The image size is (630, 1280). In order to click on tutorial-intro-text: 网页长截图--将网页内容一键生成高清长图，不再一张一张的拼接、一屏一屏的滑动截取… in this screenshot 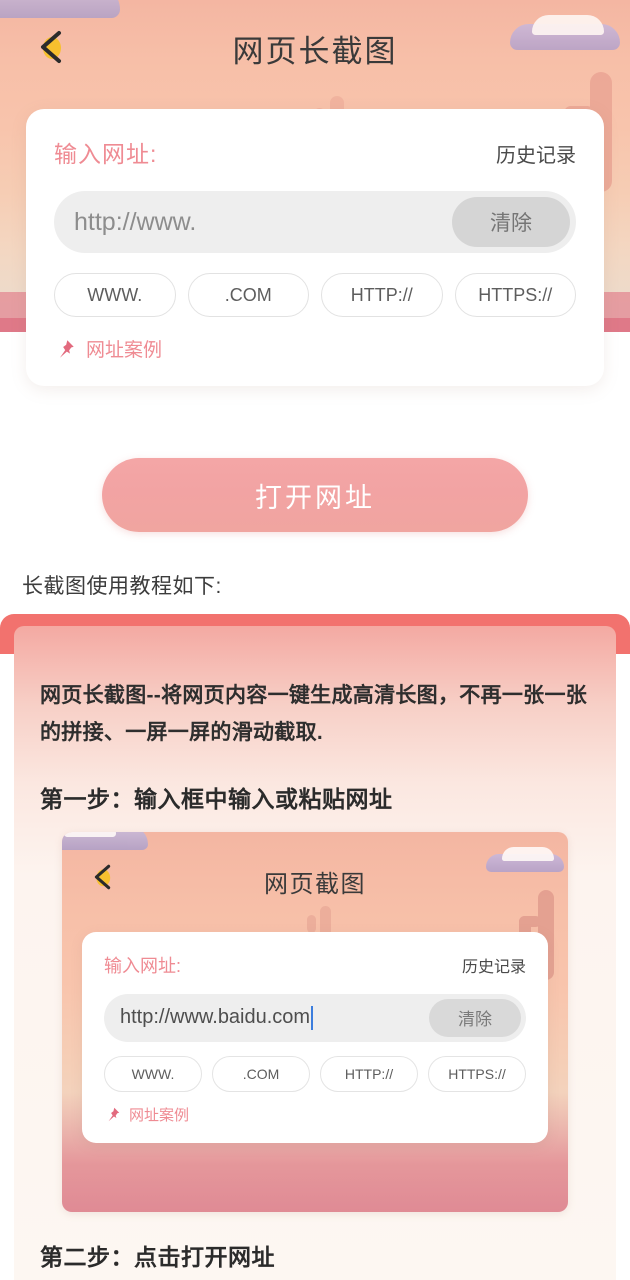, I will do `click(314, 714)`.